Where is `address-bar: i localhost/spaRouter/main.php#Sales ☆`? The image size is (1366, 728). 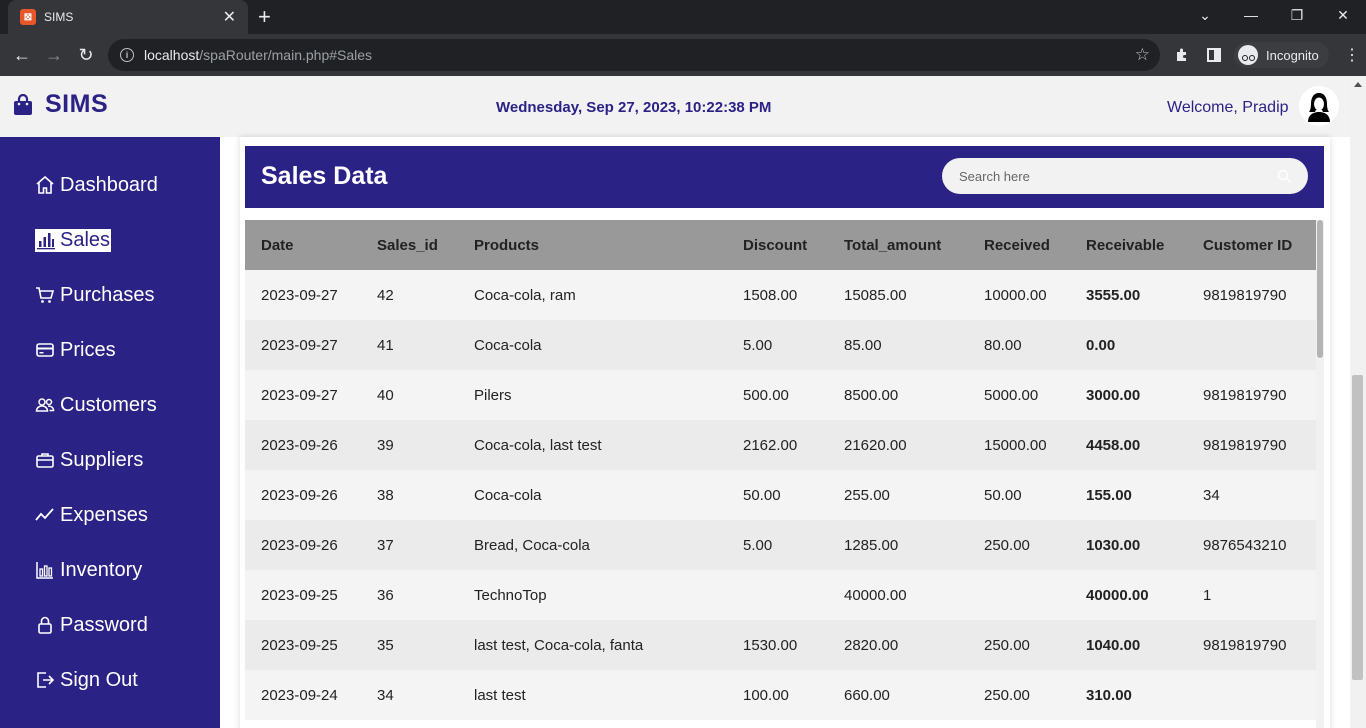
address-bar: i localhost/spaRouter/main.php#Sales ☆ is located at coordinates (634, 55).